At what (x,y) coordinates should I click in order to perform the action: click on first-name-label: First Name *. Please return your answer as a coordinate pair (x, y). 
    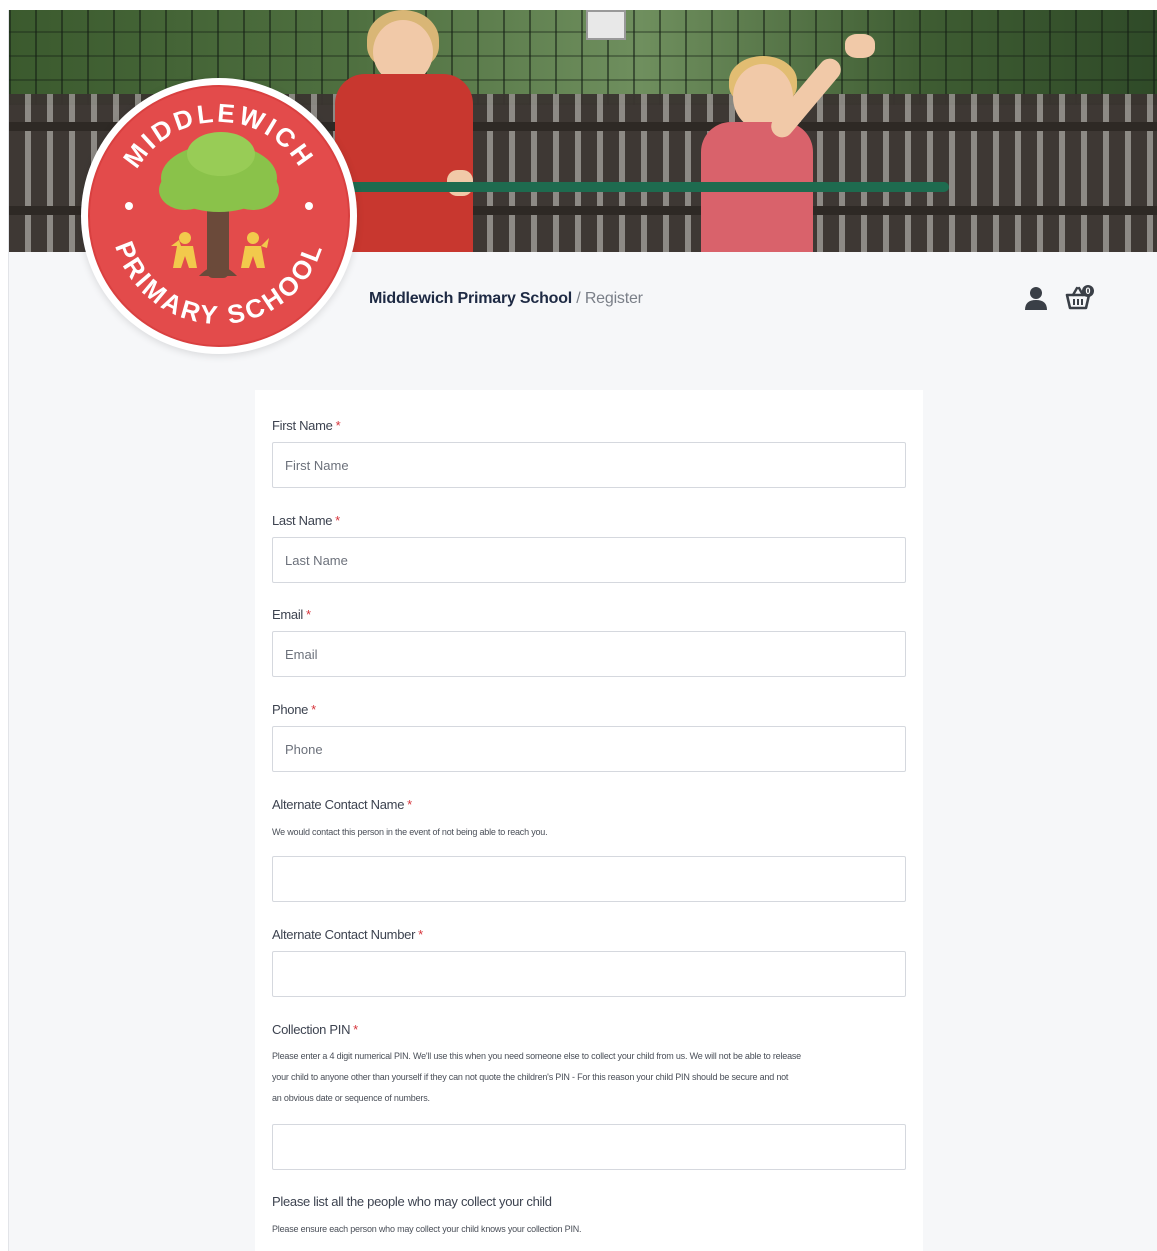
    Looking at the image, I should click on (306, 425).